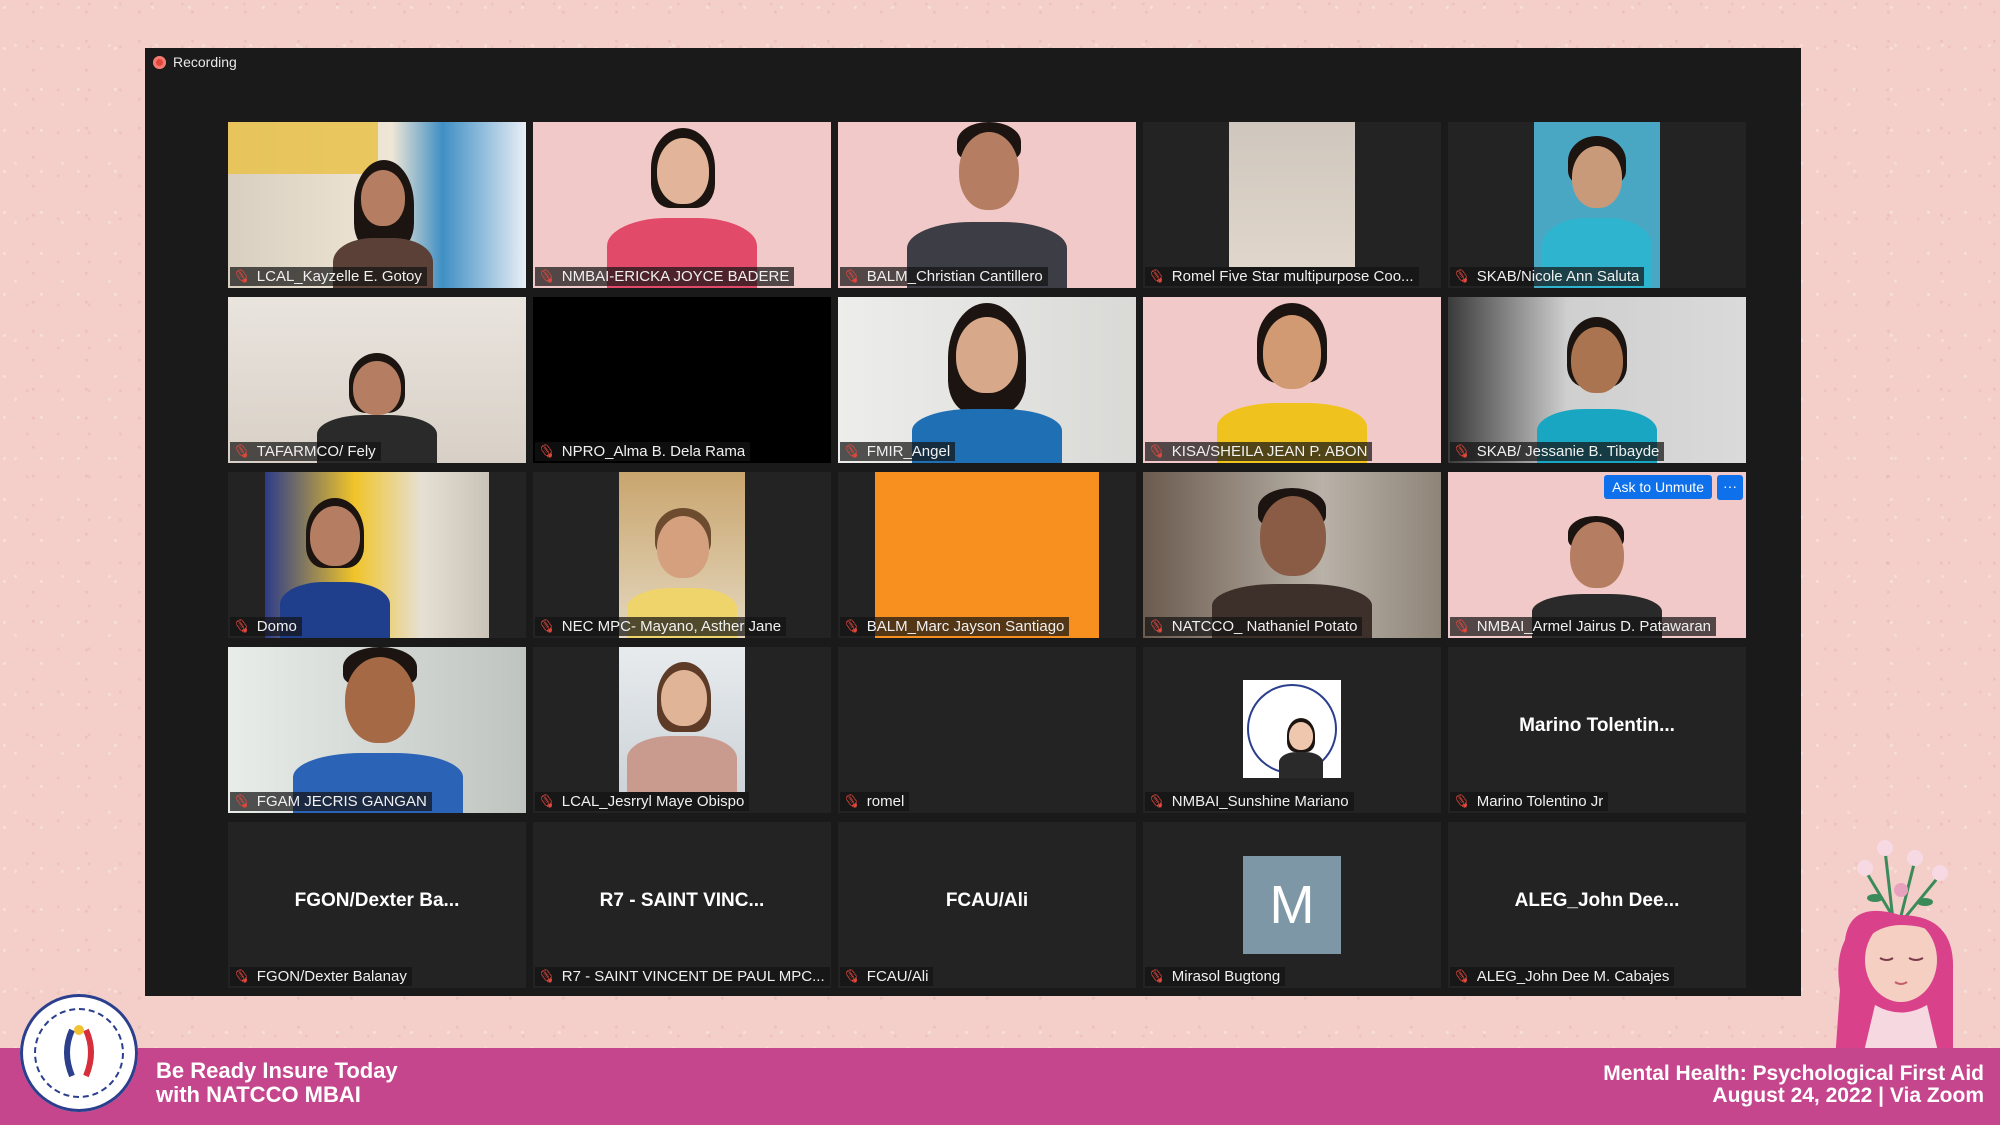  I want to click on participant-tile: Marino Tolentin... 🎙 Marino Tolentino Jr, so click(1597, 730).